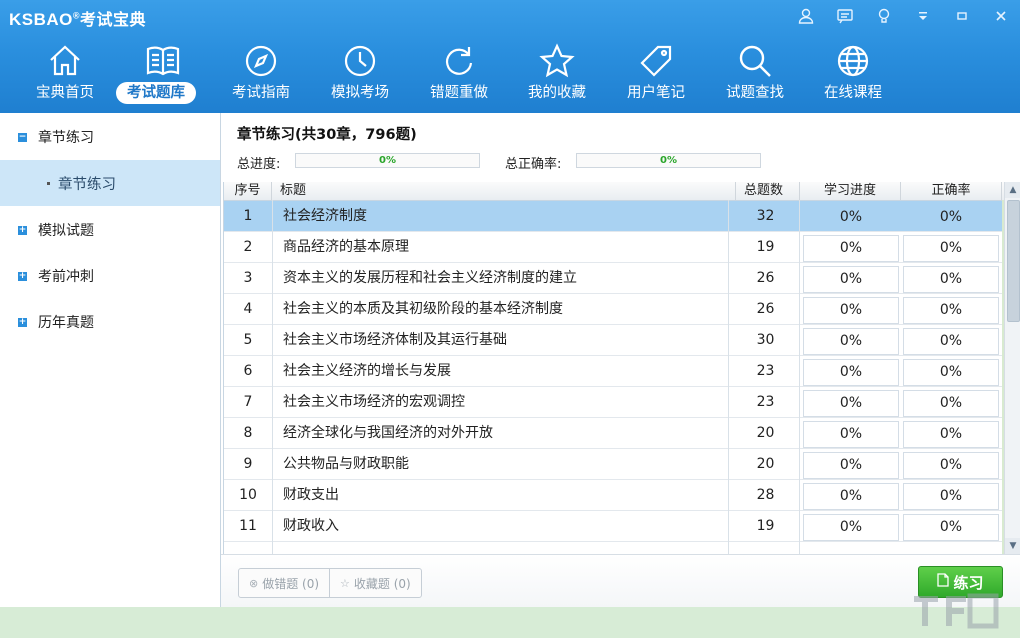 The image size is (1020, 638). What do you see at coordinates (248, 247) in the screenshot?
I see `row-number: 2` at bounding box center [248, 247].